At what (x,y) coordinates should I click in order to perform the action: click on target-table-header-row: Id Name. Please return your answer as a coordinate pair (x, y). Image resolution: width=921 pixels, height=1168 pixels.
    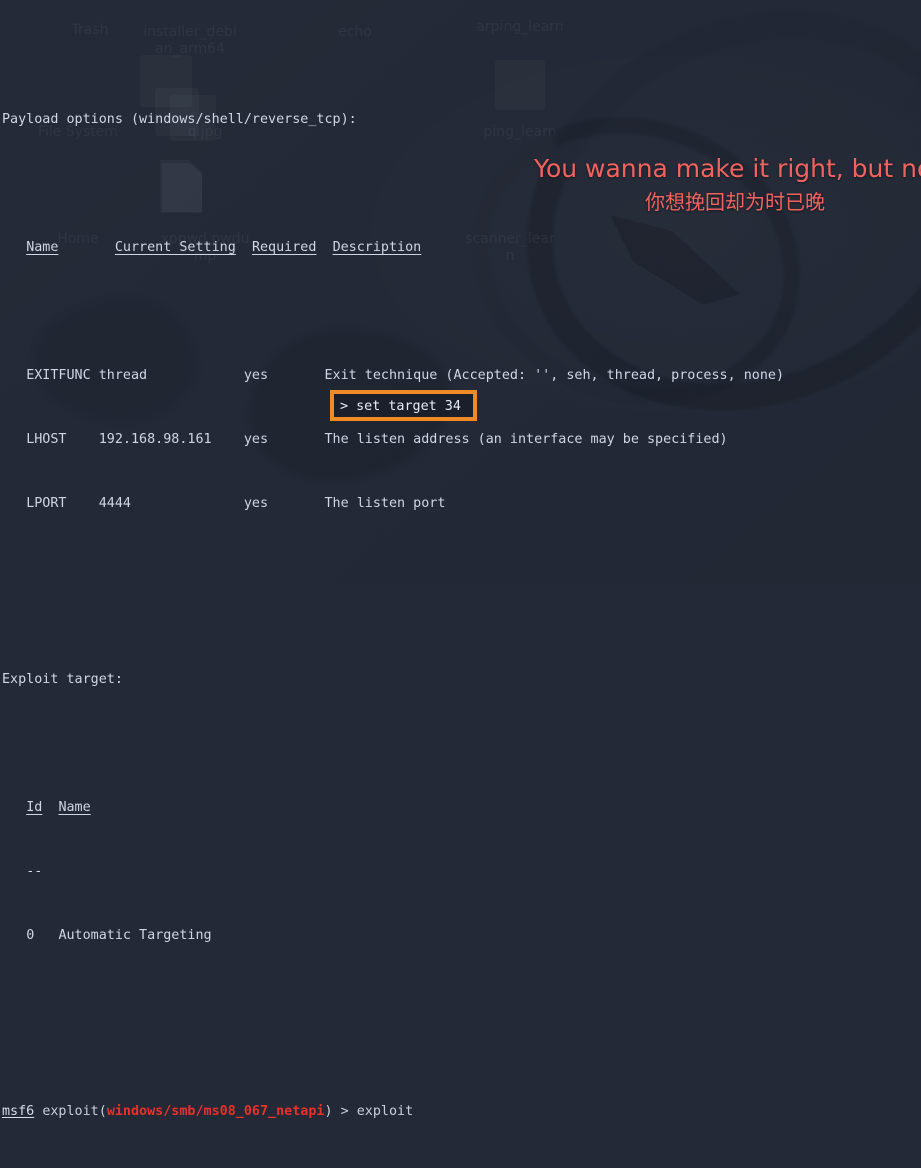
    Looking at the image, I should click on (460, 808).